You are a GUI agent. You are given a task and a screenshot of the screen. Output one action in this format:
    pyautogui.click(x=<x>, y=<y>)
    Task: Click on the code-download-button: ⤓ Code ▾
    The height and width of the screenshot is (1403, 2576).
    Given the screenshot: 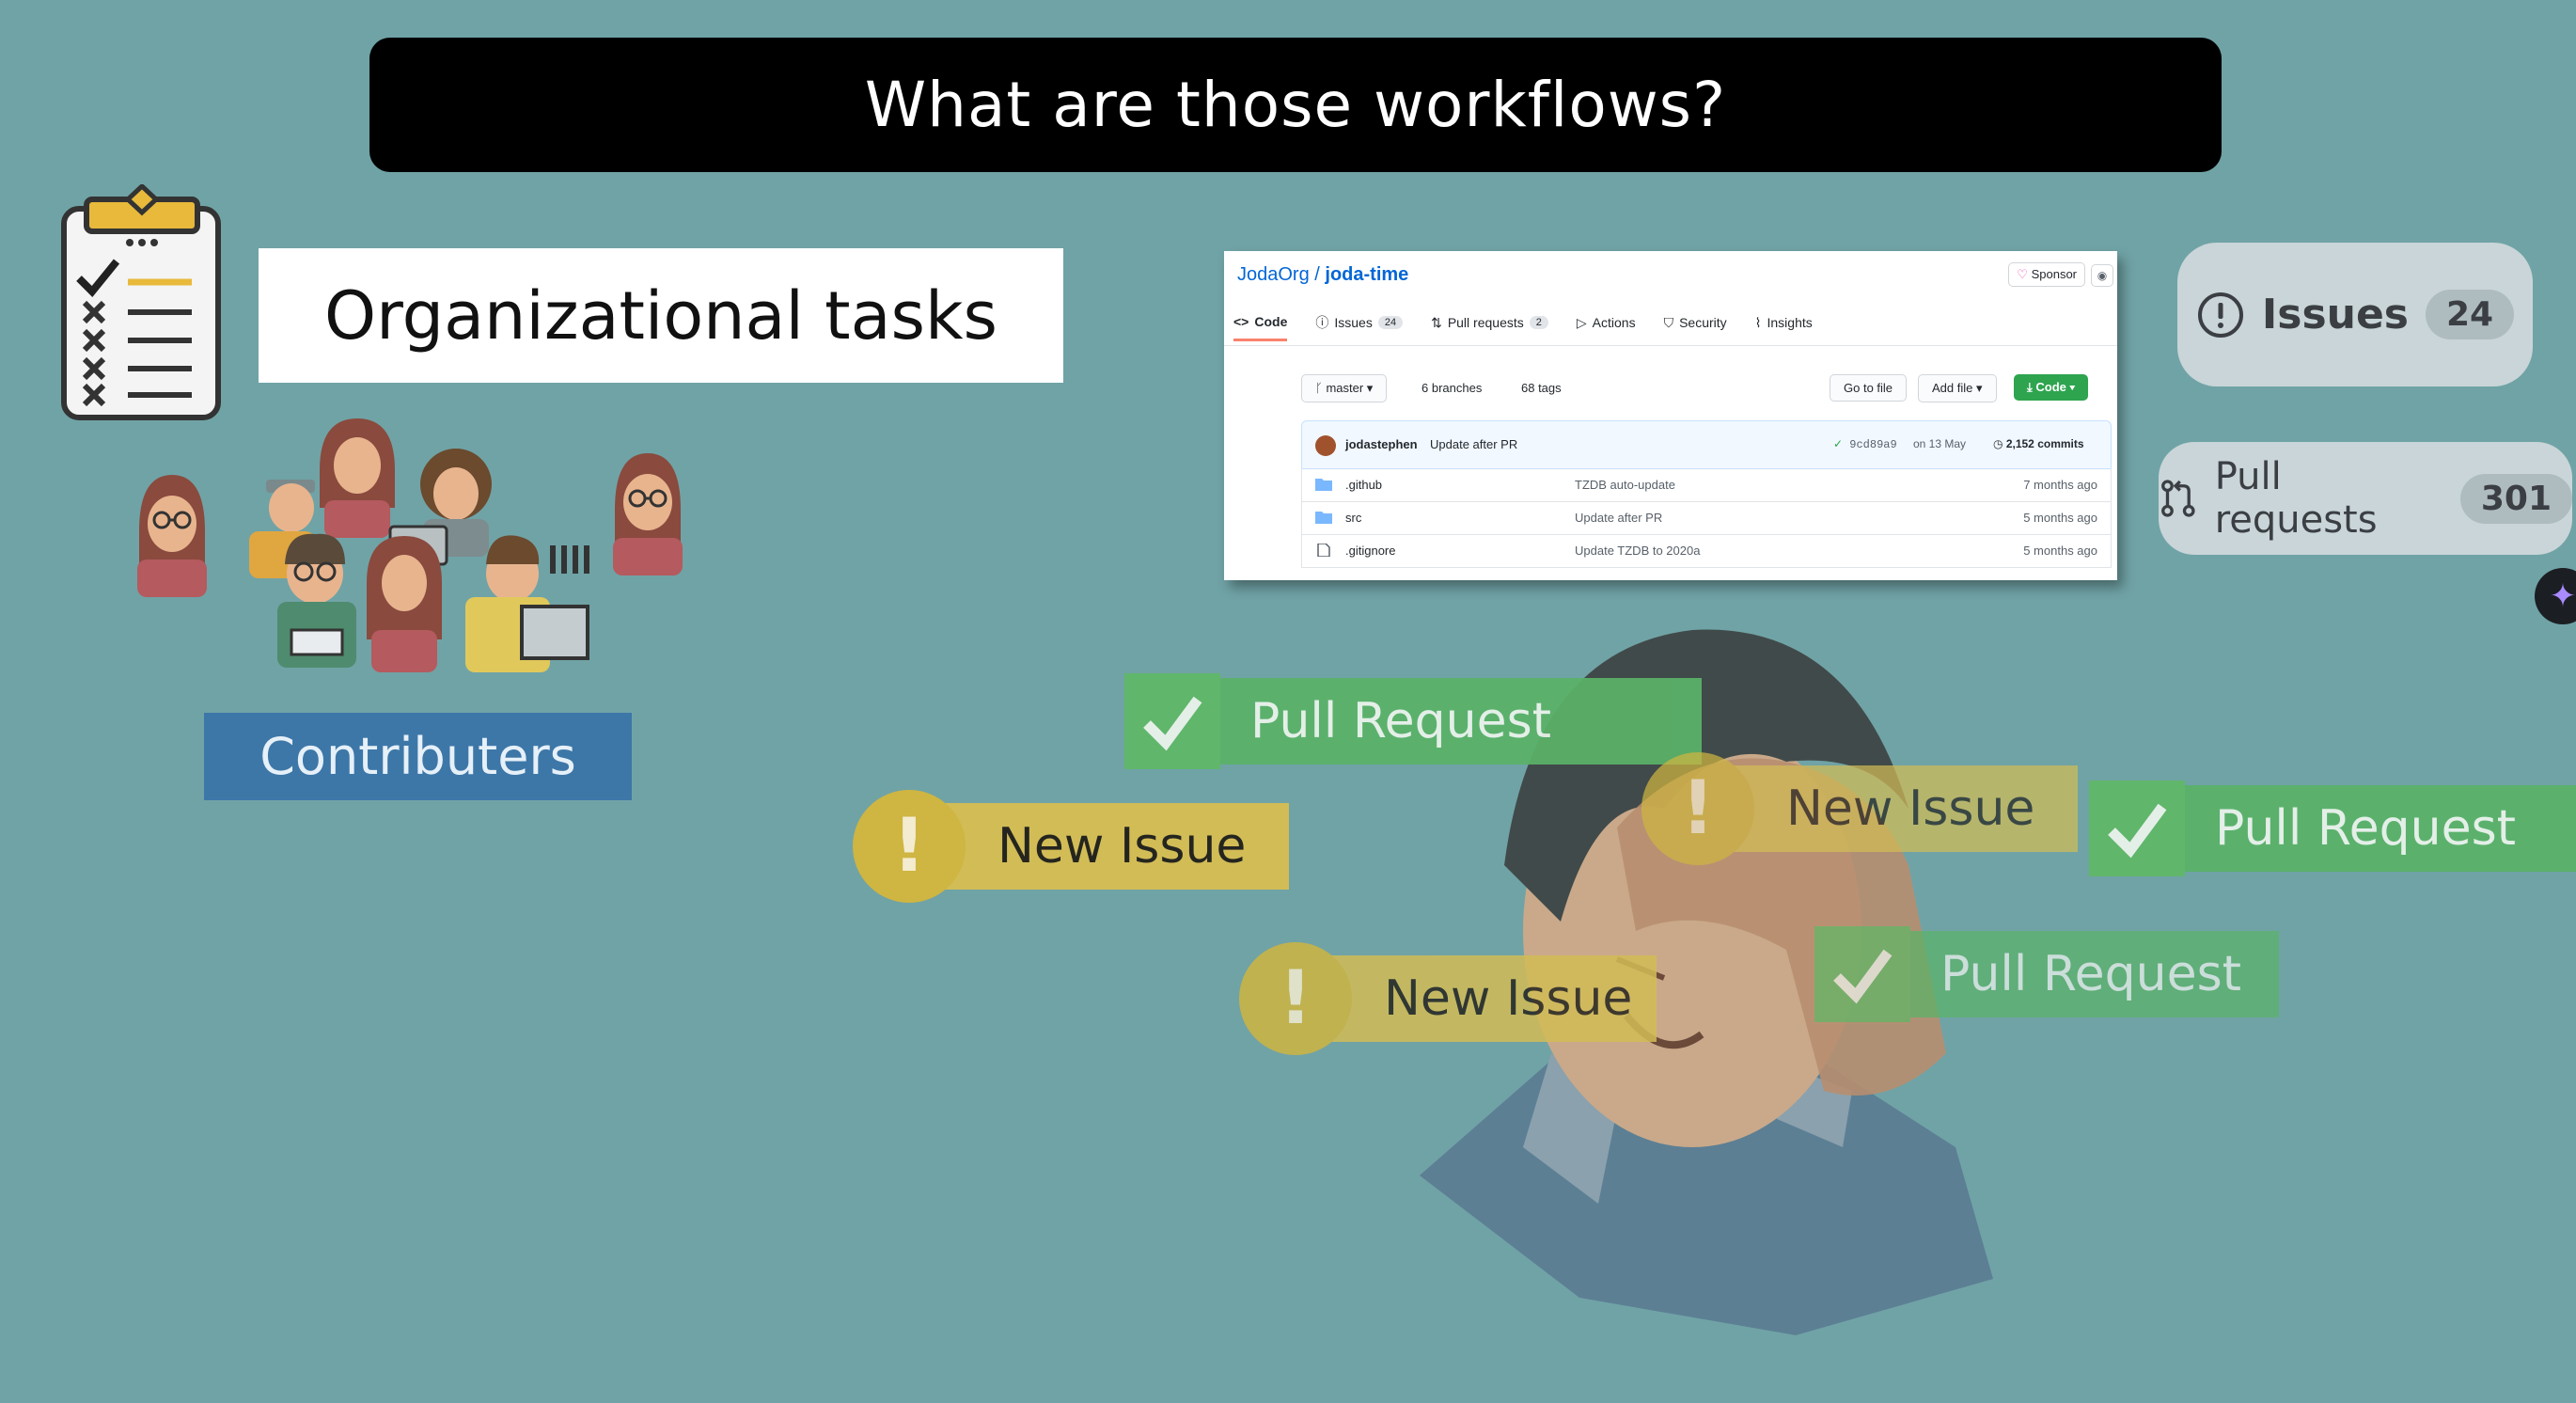 What is the action you would take?
    pyautogui.click(x=2051, y=387)
    